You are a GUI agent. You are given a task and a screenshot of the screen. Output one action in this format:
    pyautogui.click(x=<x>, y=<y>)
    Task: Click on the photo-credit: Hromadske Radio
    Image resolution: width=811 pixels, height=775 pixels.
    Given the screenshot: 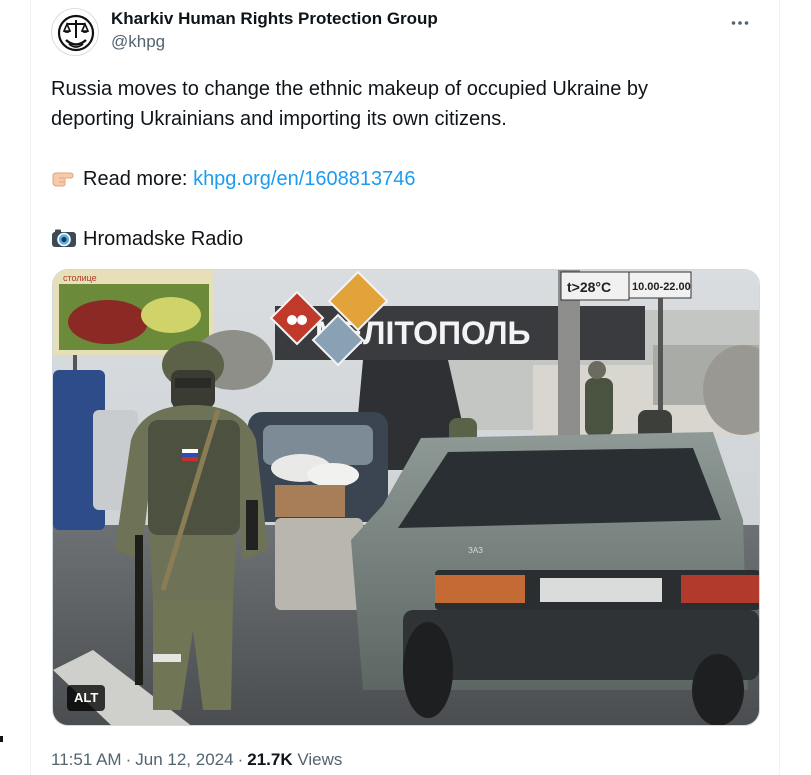 What is the action you would take?
    pyautogui.click(x=163, y=239)
    